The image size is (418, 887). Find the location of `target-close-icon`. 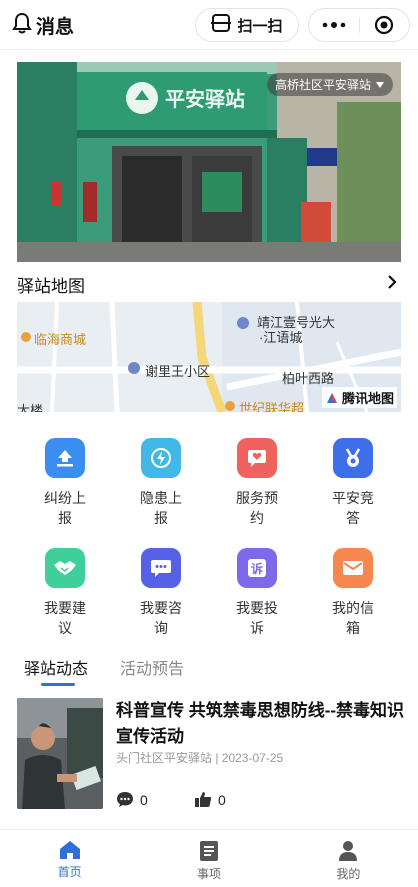

target-close-icon is located at coordinates (384, 25).